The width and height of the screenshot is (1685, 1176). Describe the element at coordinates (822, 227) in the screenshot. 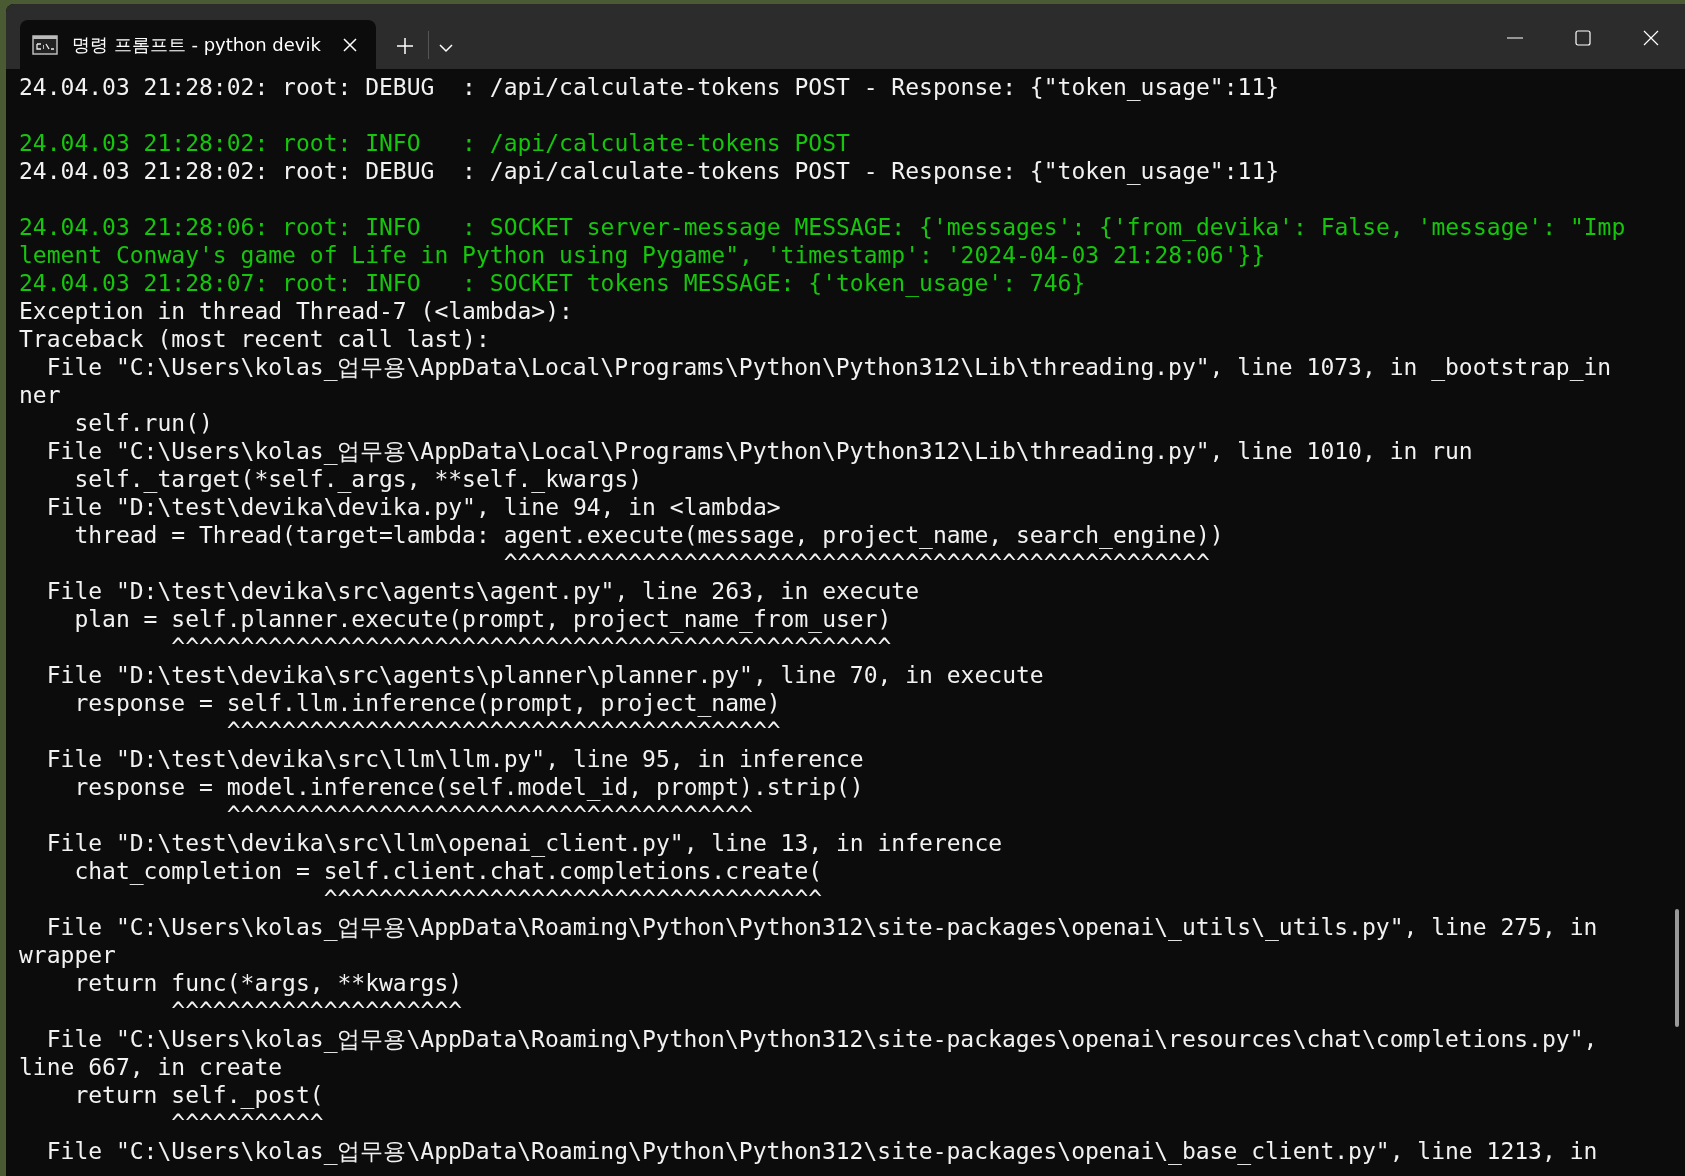

I see `console-line: 24.04.03 21:28:06: root: INFO : SOCKET server-message MESSAGE: {'messages': {'from_devika': False, 'message': "Imp` at that location.